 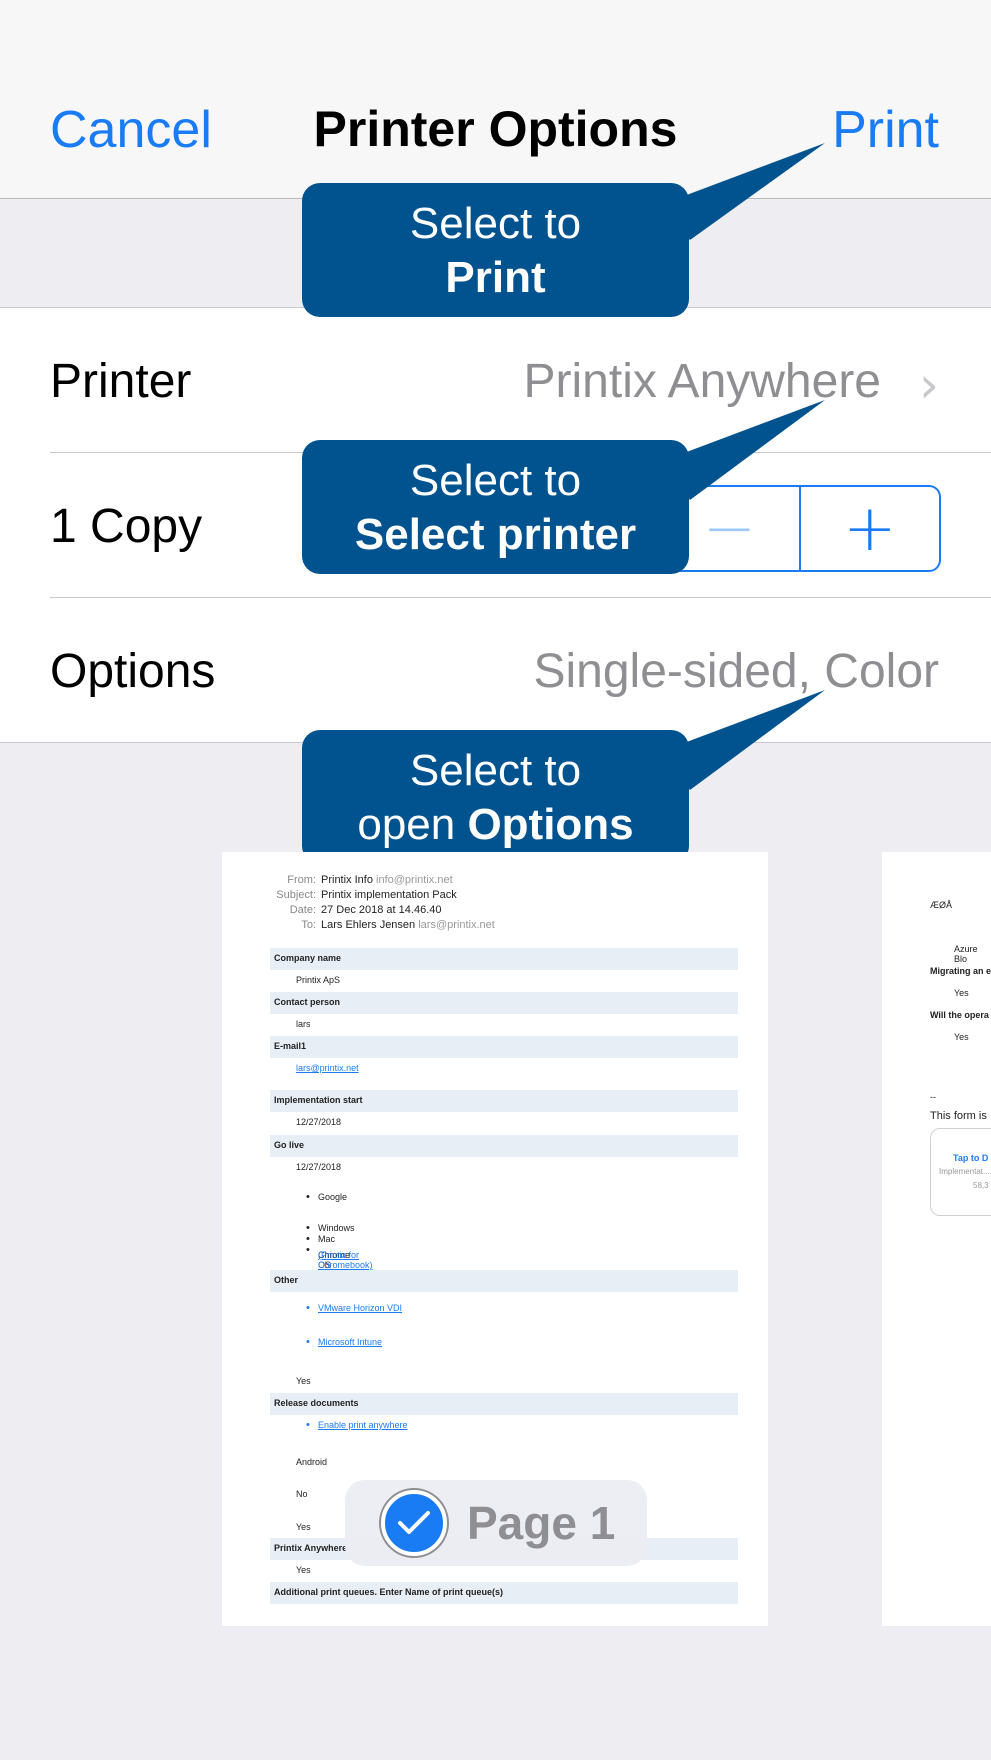 I want to click on subject-key: Subject:, so click(x=296, y=895).